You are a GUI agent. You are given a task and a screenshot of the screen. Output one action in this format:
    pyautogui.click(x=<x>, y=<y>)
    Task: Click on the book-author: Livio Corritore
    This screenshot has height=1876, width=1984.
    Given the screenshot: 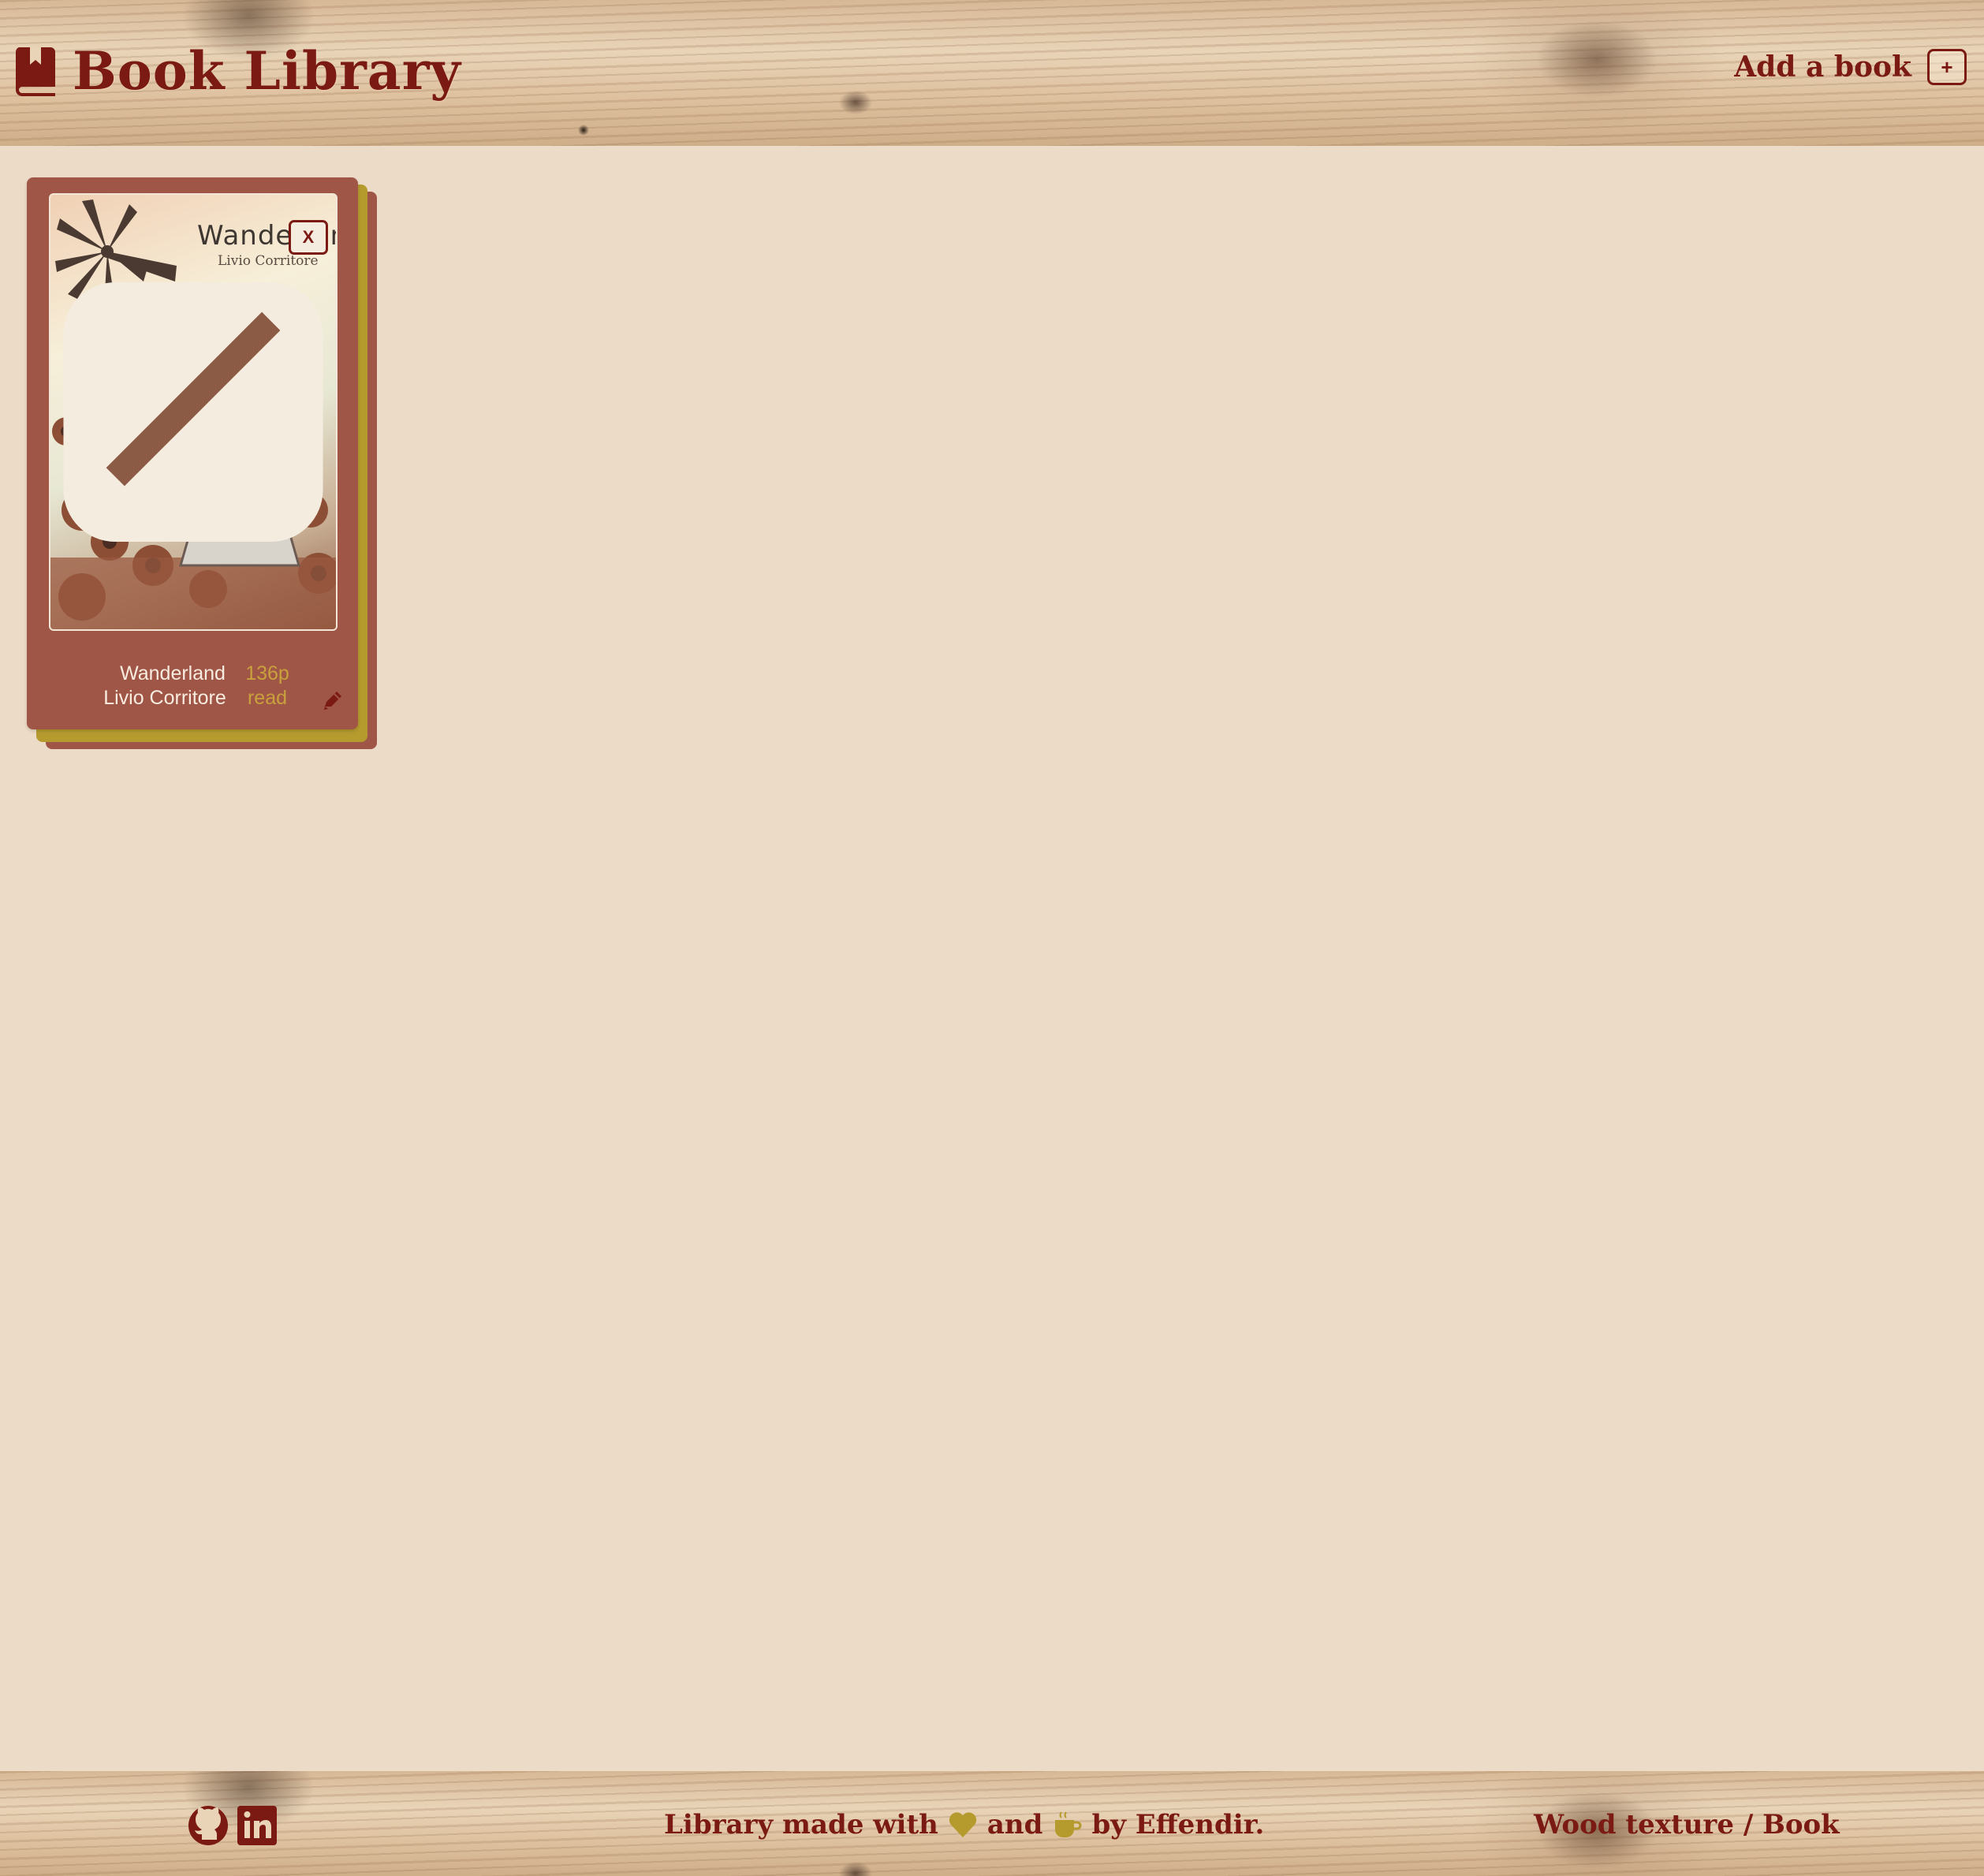 What is the action you would take?
    pyautogui.click(x=164, y=698)
    